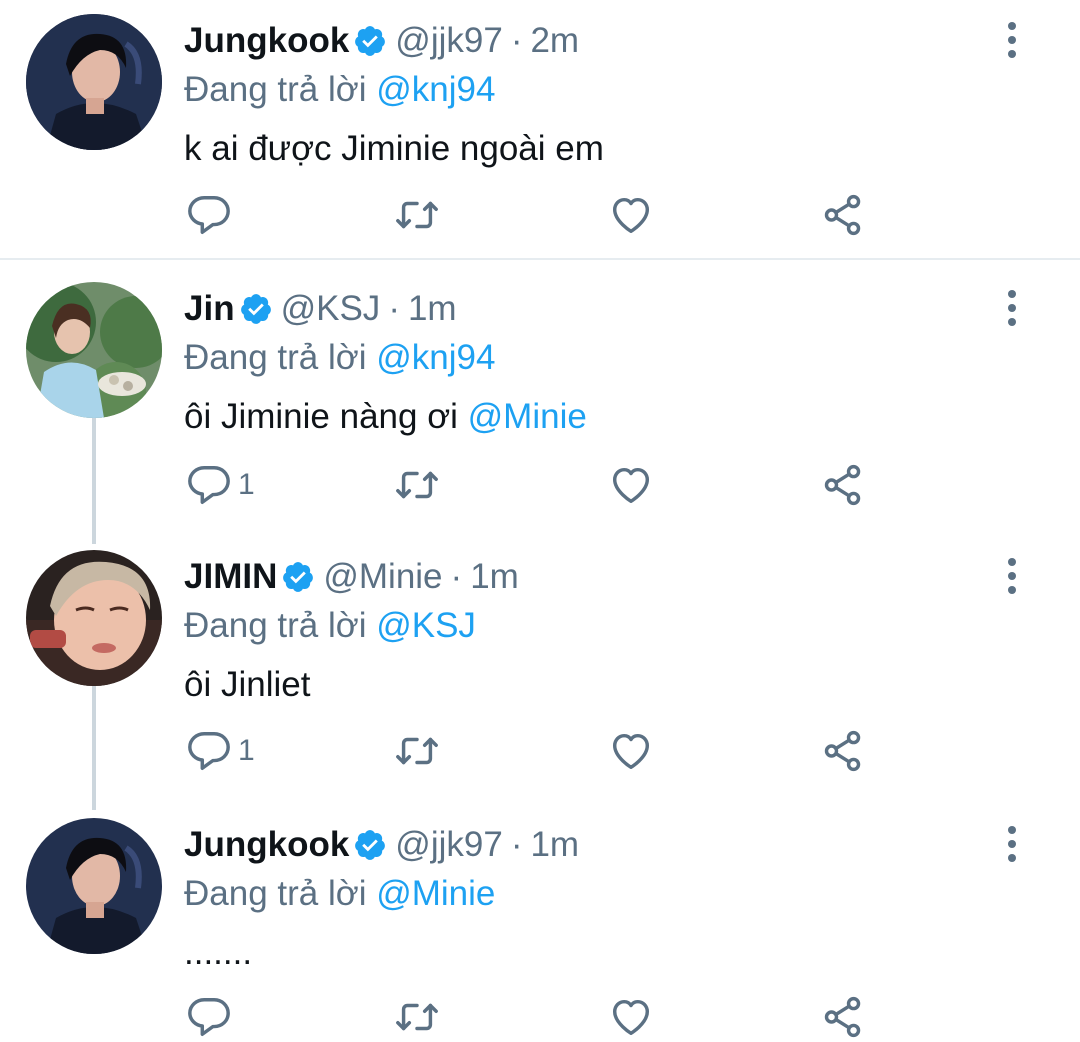 The image size is (1080, 1042). Describe the element at coordinates (587, 41) in the screenshot. I see `tweet-header: Jungkook @jjk97 · 2m` at that location.